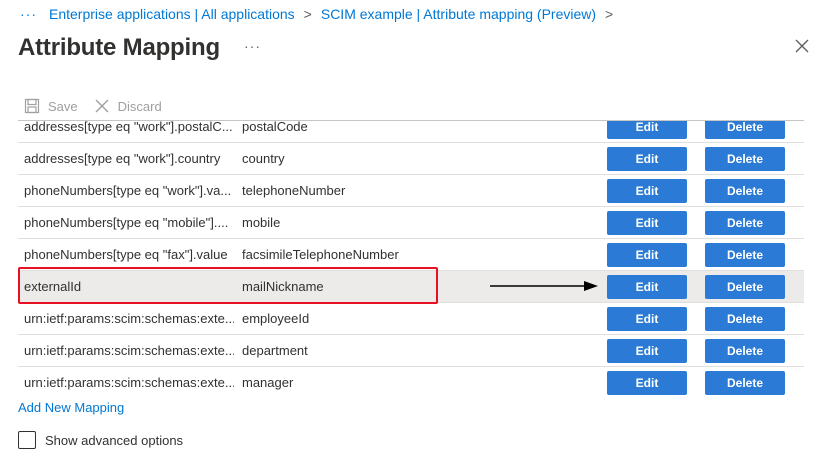 This screenshot has width=819, height=461. What do you see at coordinates (63, 106) in the screenshot?
I see `save-label: Save` at bounding box center [63, 106].